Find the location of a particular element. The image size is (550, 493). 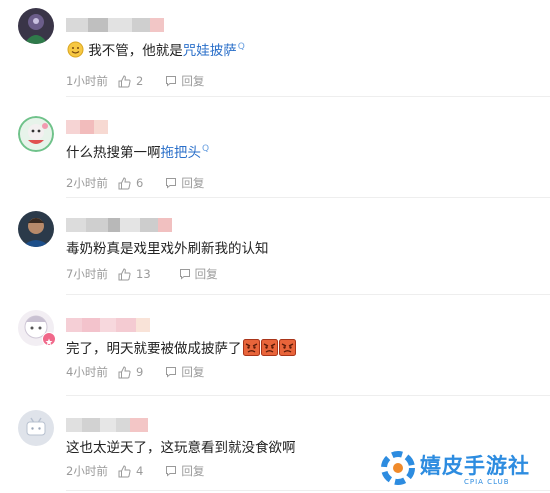

like-button: 2 is located at coordinates (130, 81).